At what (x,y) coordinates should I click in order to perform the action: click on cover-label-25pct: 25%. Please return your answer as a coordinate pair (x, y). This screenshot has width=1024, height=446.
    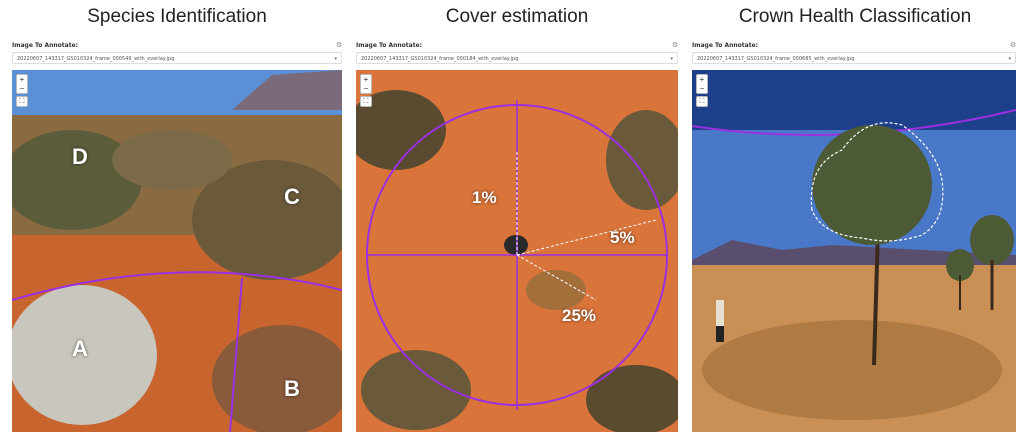
    Looking at the image, I should click on (579, 315).